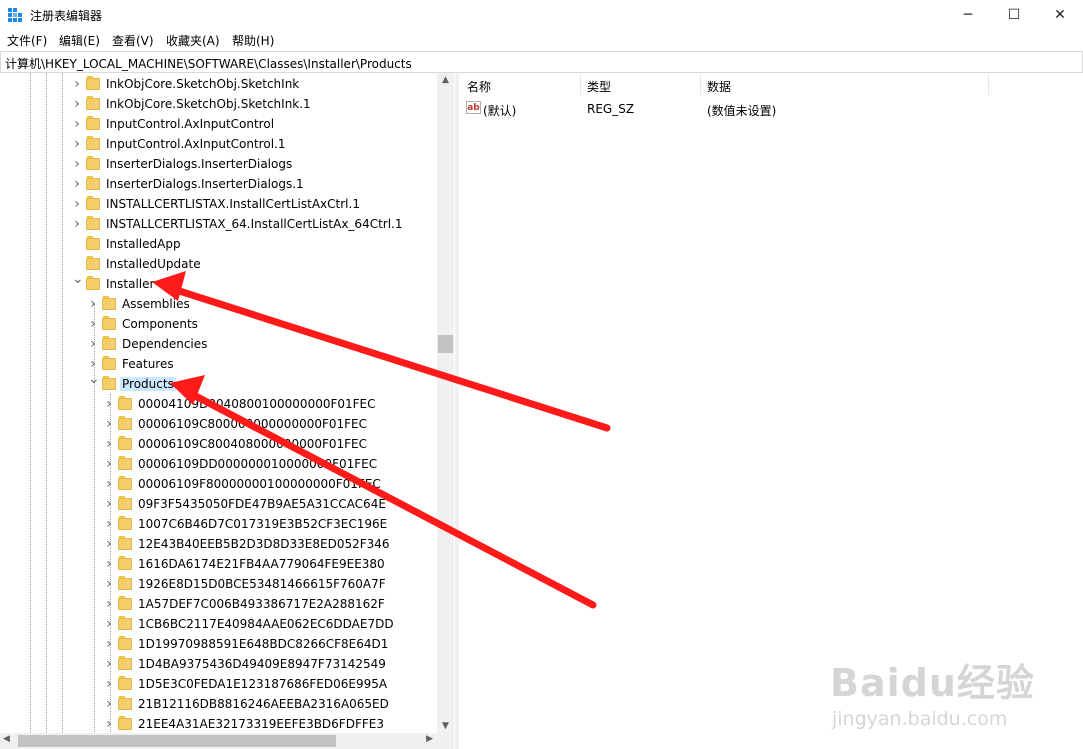 The width and height of the screenshot is (1083, 749). I want to click on column-header-type: 类型, so click(639, 85).